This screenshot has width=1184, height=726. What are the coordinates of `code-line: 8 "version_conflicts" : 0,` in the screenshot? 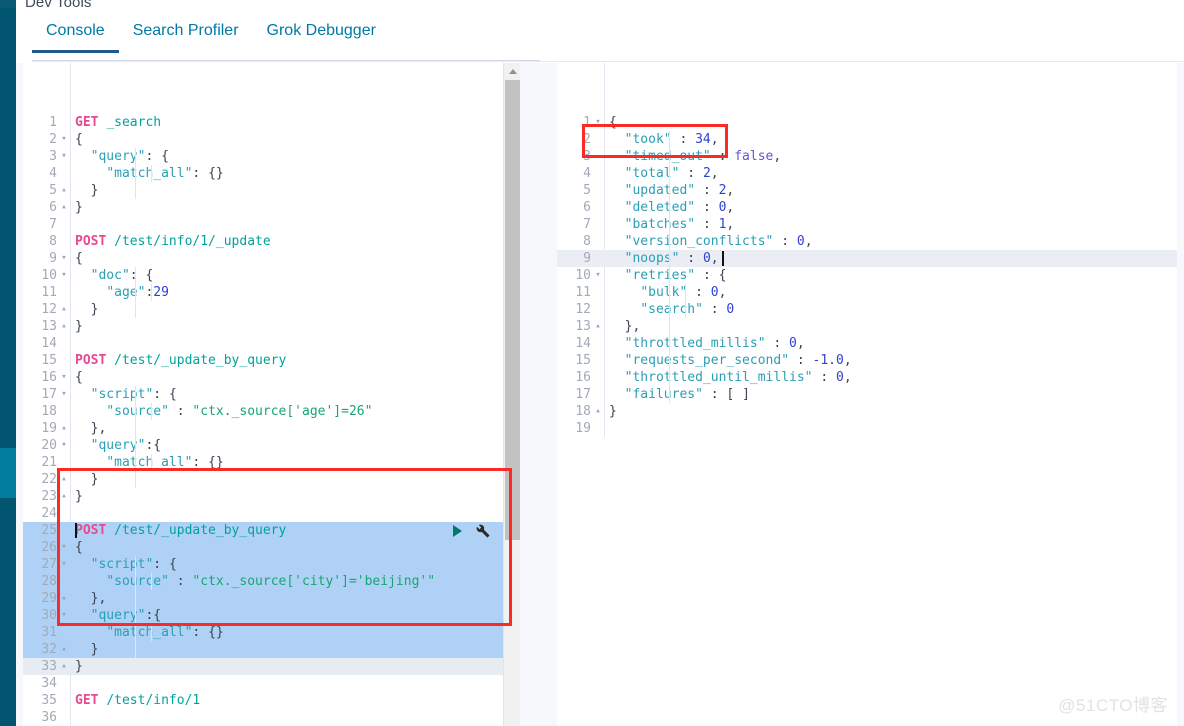 It's located at (867, 241).